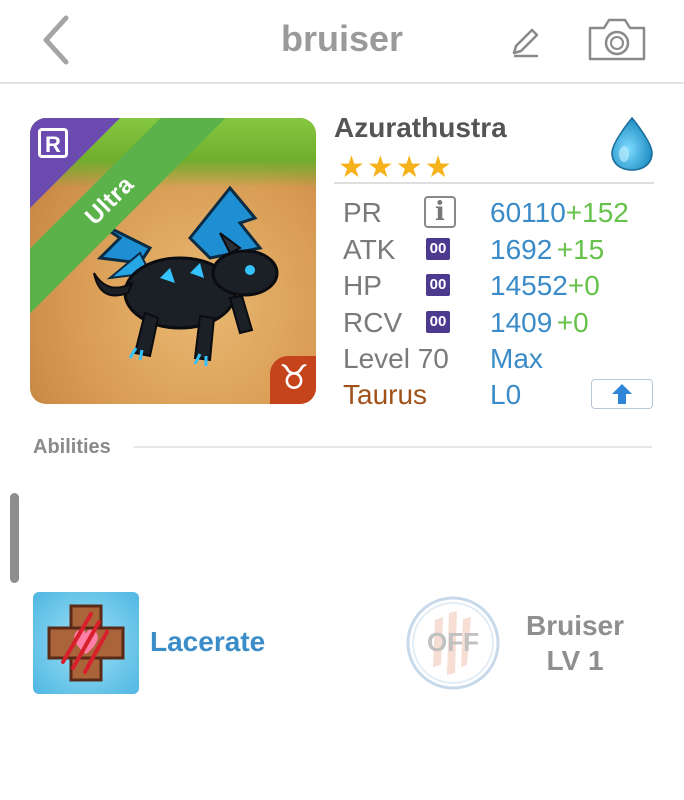 The image size is (684, 800). I want to click on level-label: Level 70, so click(396, 358).